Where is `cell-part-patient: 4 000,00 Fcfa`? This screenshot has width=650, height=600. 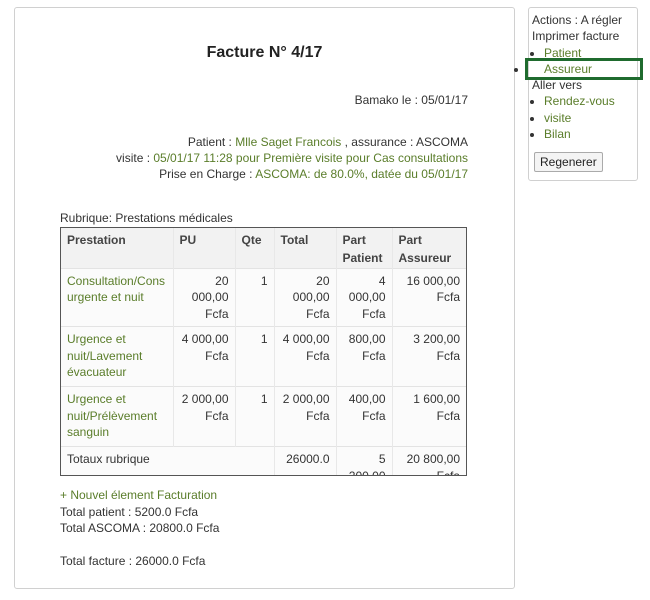
cell-part-patient: 4 000,00 Fcfa is located at coordinates (364, 297).